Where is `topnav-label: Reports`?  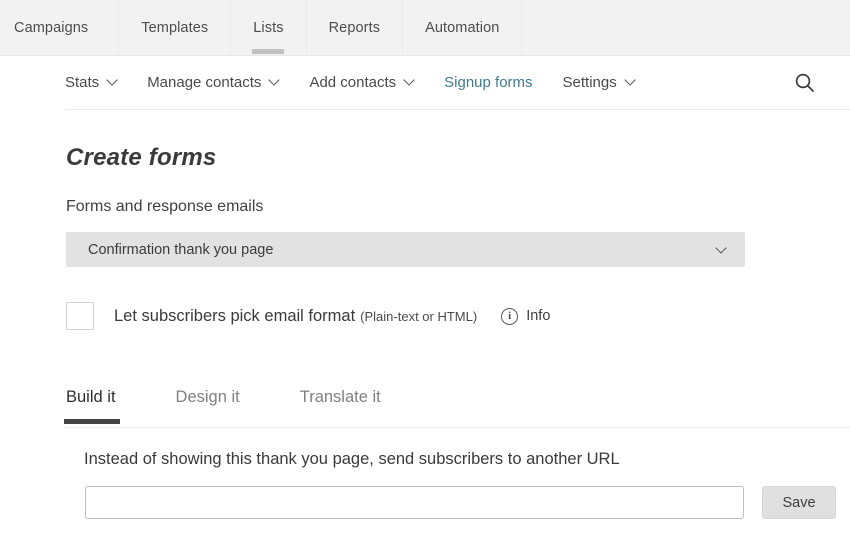 topnav-label: Reports is located at coordinates (354, 27).